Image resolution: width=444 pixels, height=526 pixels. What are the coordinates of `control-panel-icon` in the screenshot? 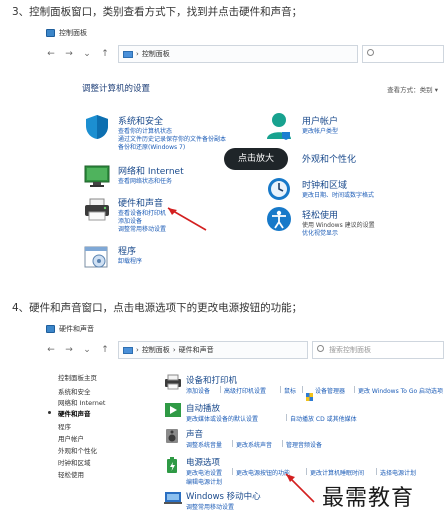 It's located at (50, 33).